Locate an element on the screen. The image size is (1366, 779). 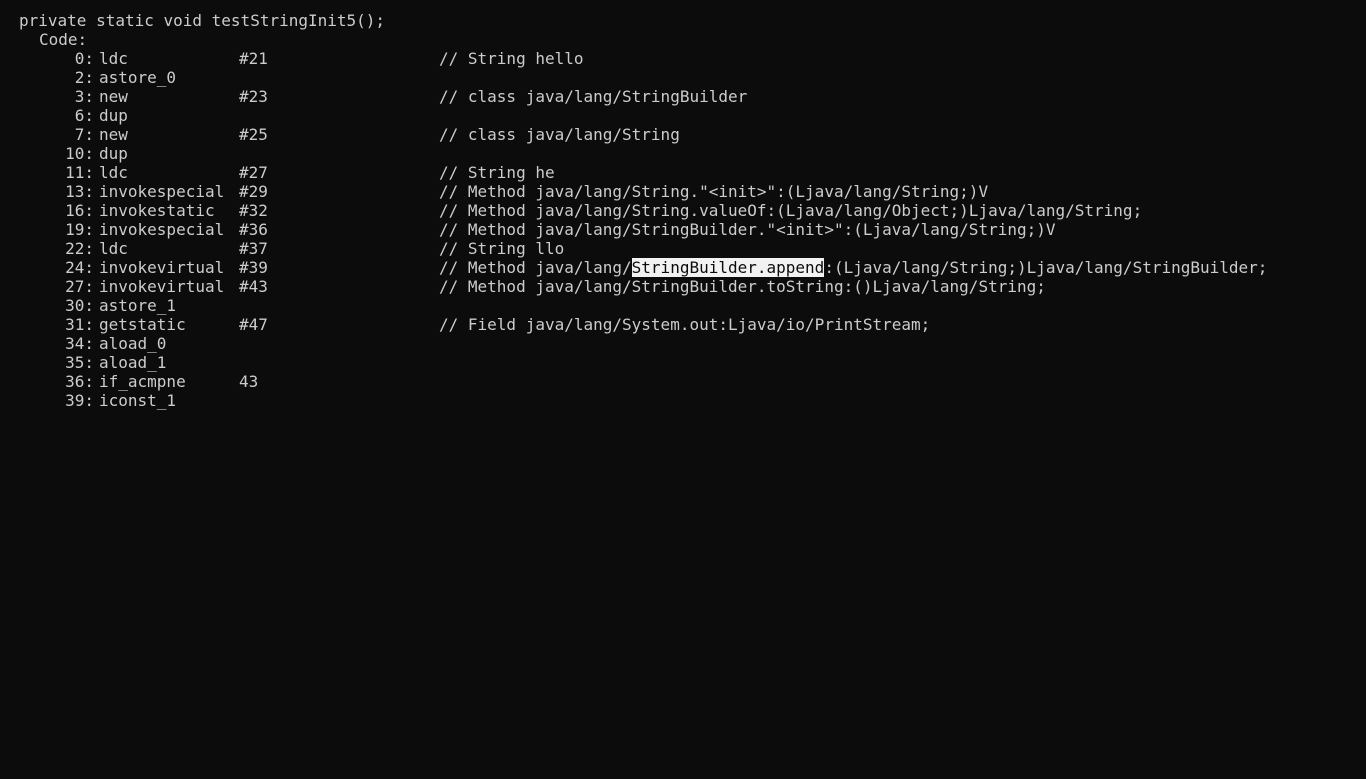
bytecode-offset: 10: is located at coordinates (79, 153).